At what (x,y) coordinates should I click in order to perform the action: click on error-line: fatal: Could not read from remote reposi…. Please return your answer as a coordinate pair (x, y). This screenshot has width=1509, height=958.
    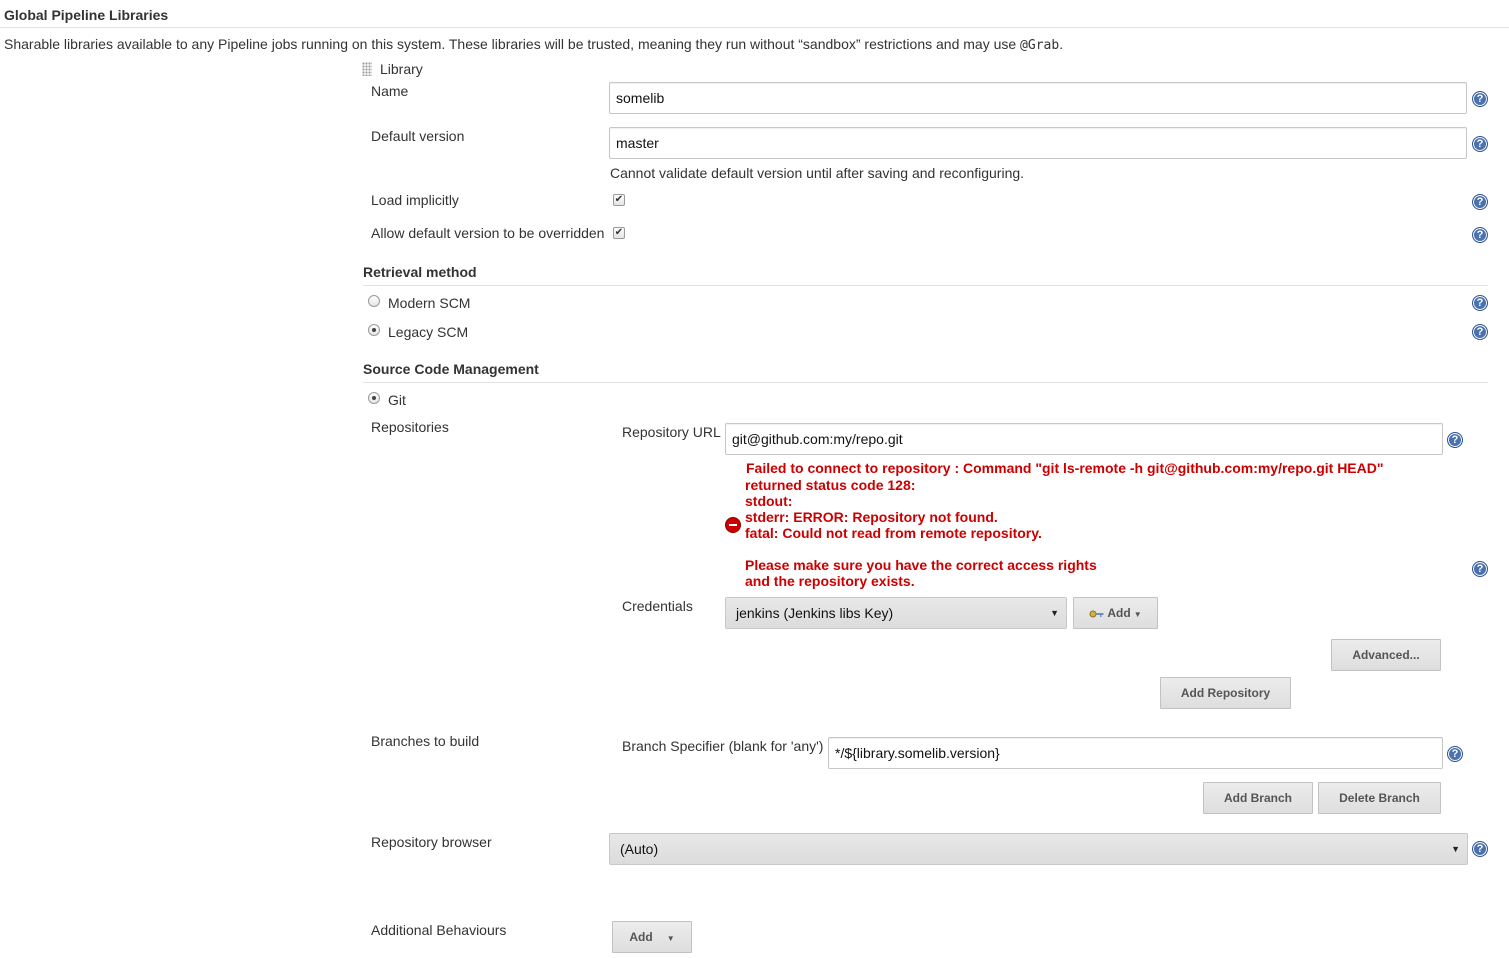
    Looking at the image, I should click on (893, 533).